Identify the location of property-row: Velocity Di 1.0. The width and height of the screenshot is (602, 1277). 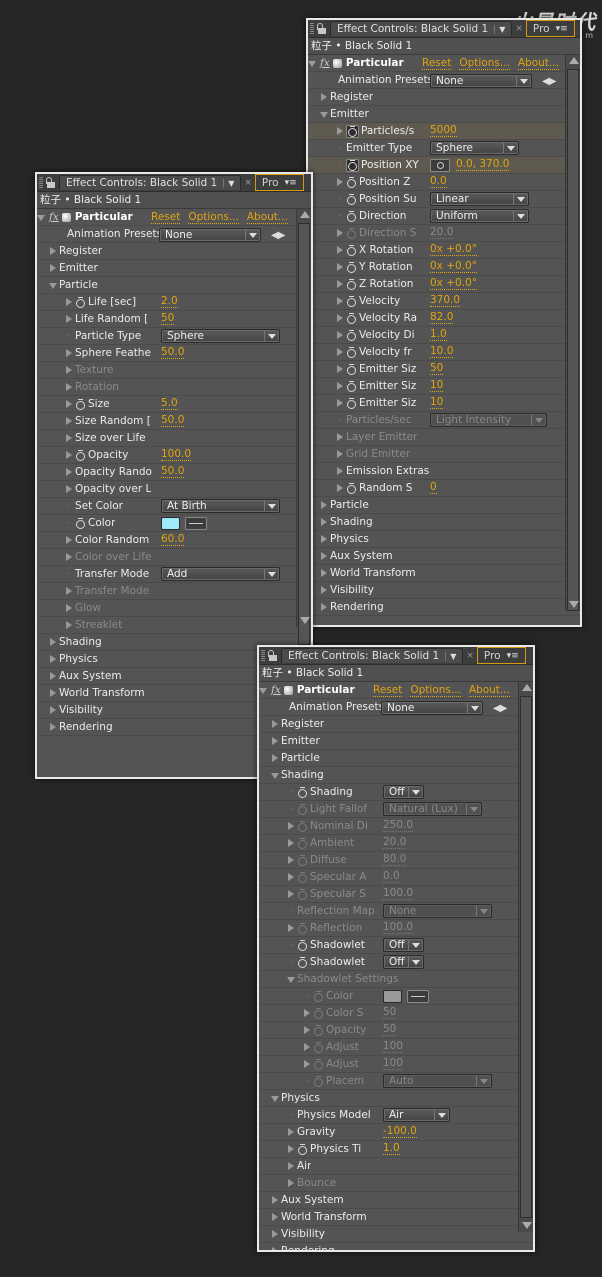
(444, 335).